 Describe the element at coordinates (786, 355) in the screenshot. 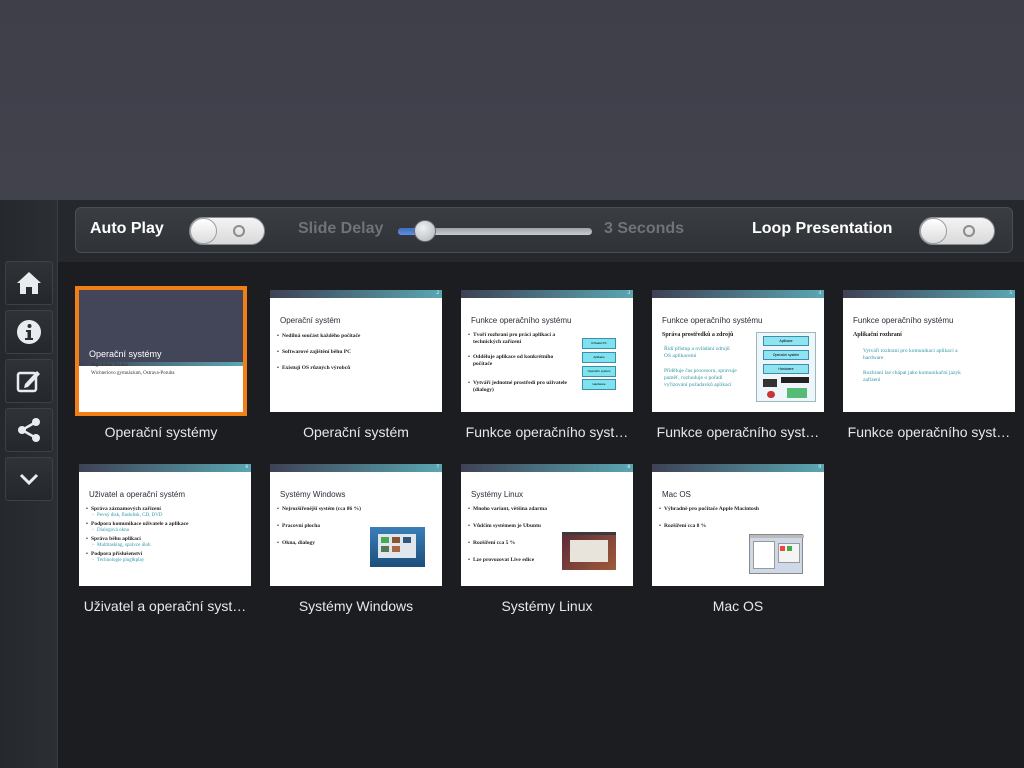

I see `diagram-box: Operační systém` at that location.